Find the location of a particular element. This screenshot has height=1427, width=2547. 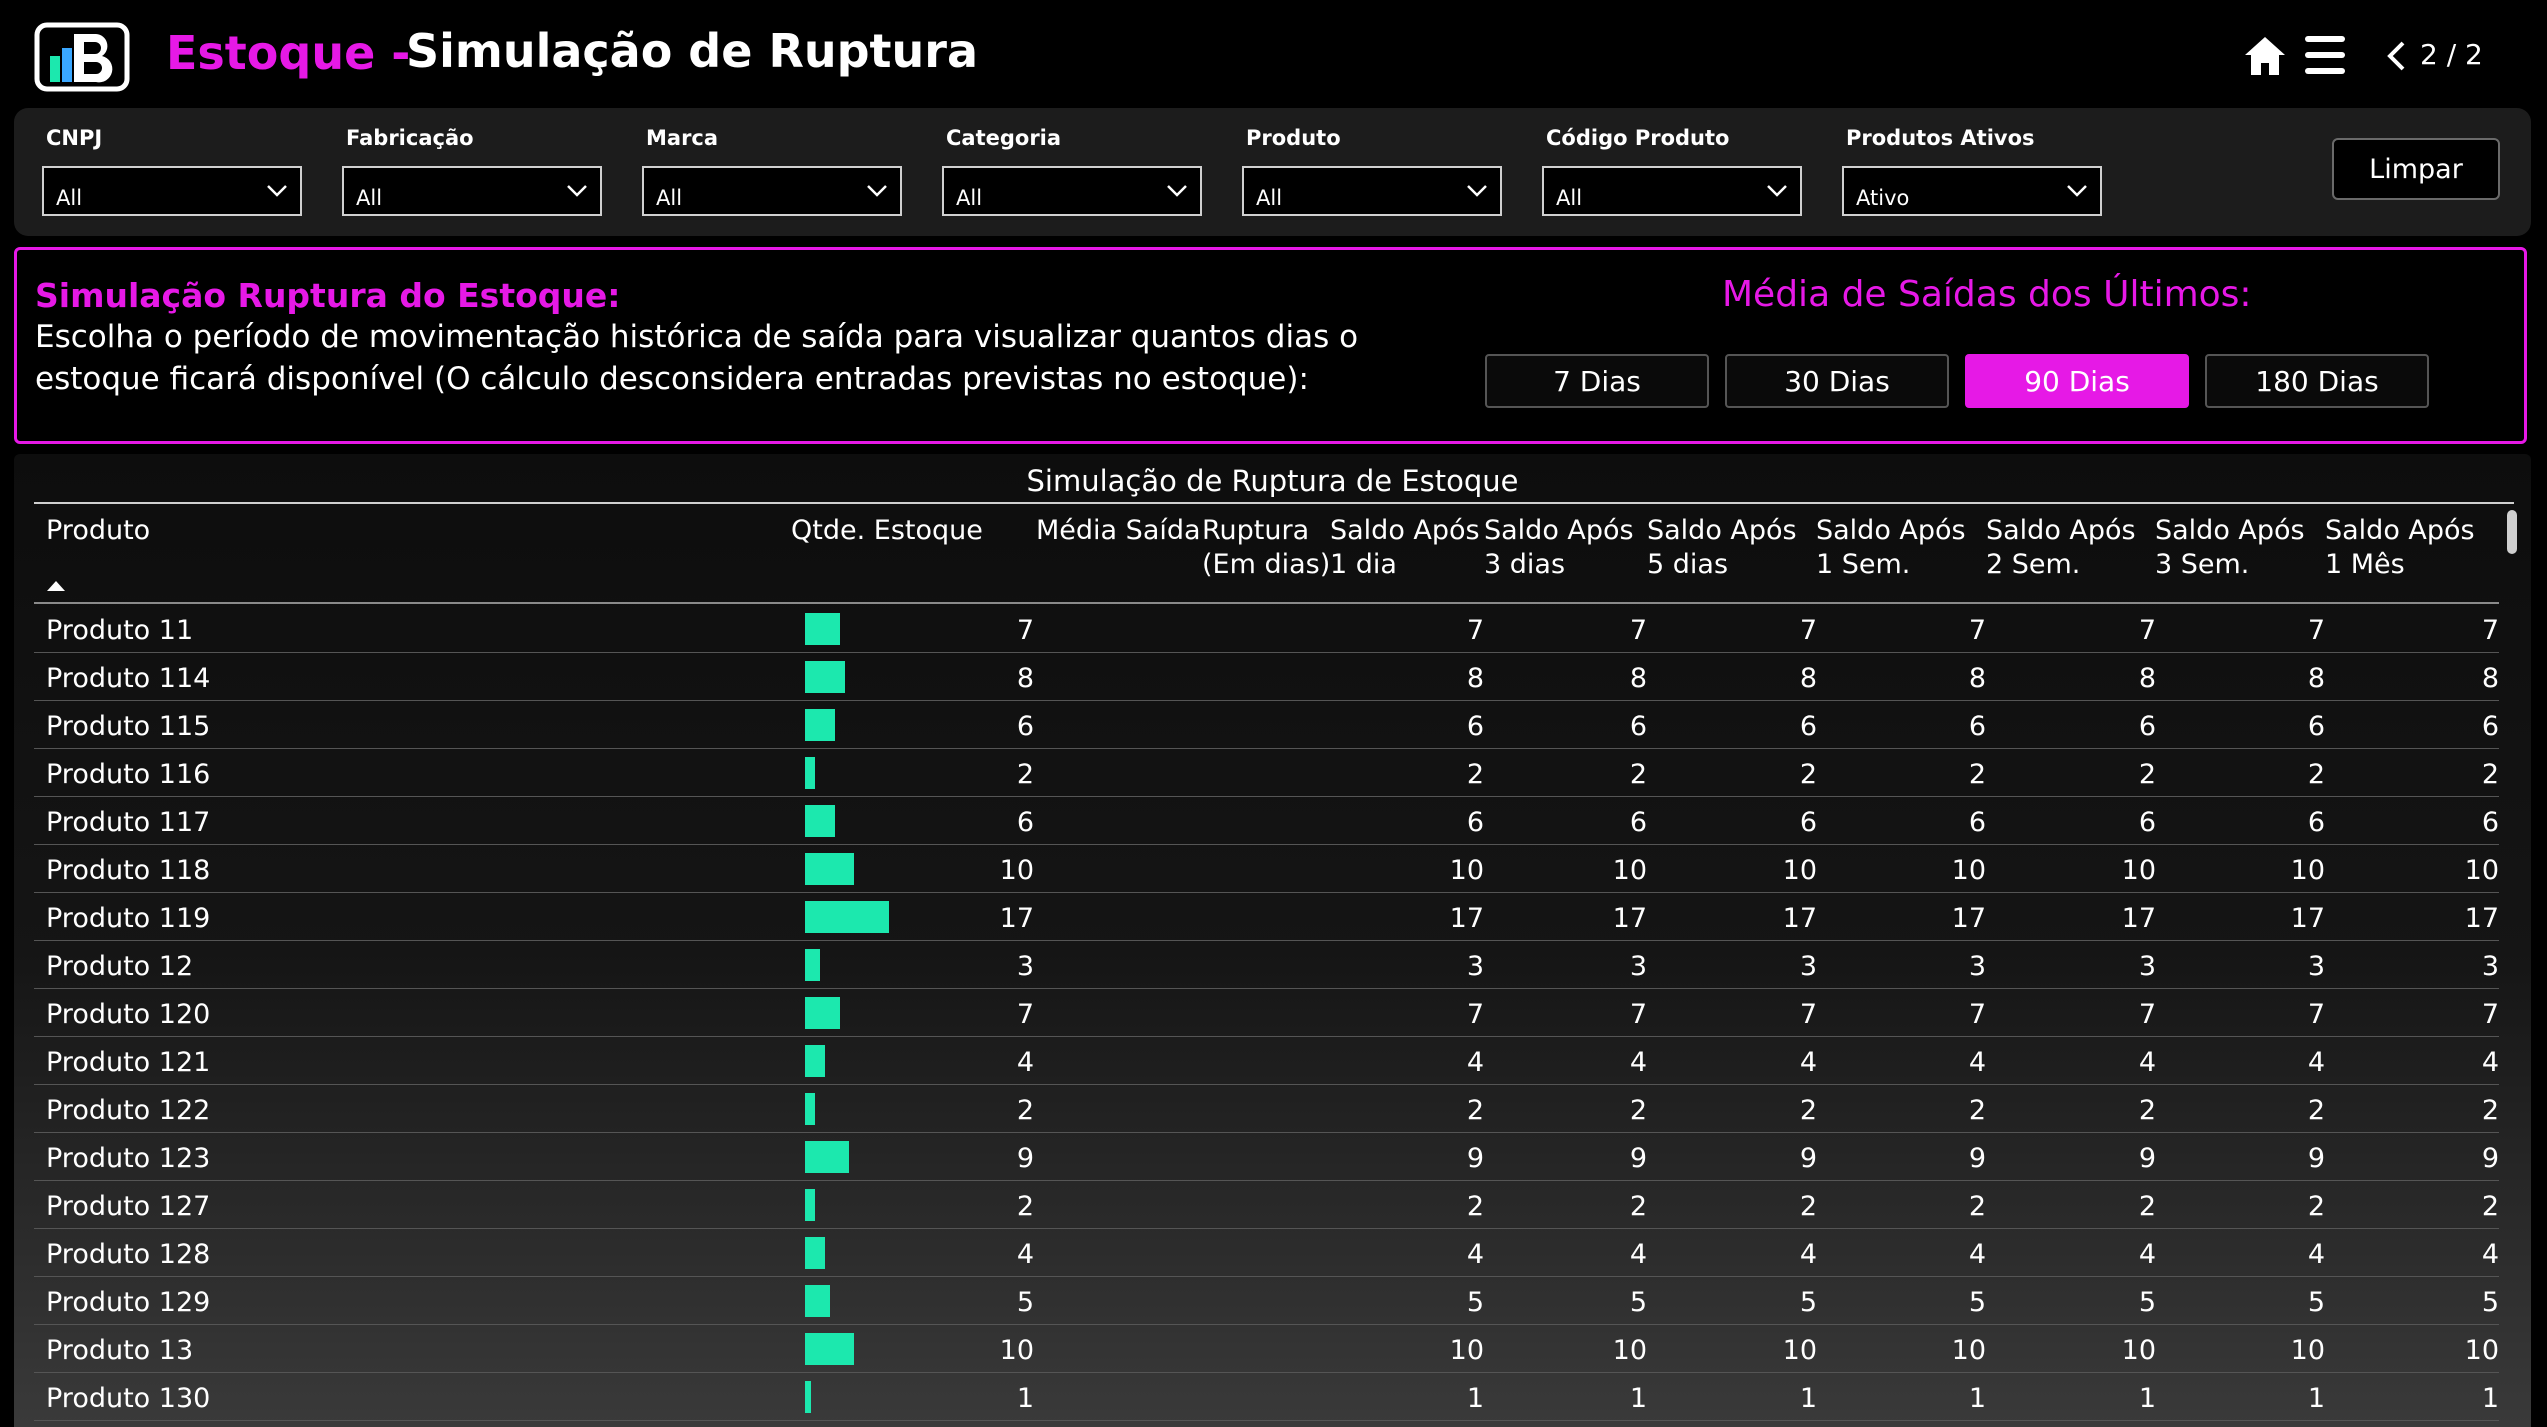

filter-label: CNPJ is located at coordinates (74, 138).